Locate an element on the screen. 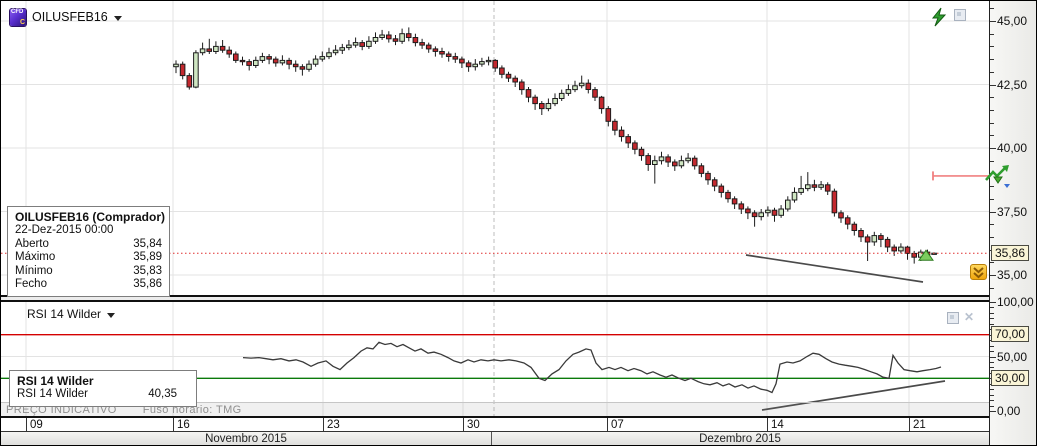  month-label: Dezembro 2015 is located at coordinates (740, 439).